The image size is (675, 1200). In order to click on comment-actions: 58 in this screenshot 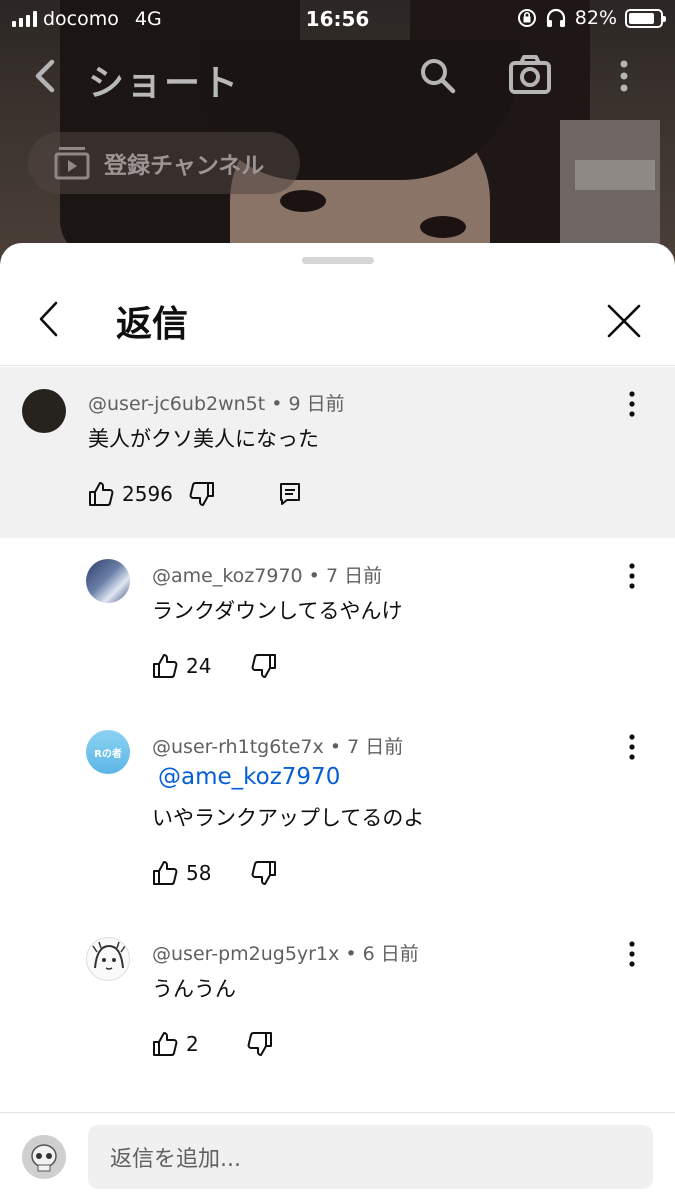, I will do `click(214, 873)`.